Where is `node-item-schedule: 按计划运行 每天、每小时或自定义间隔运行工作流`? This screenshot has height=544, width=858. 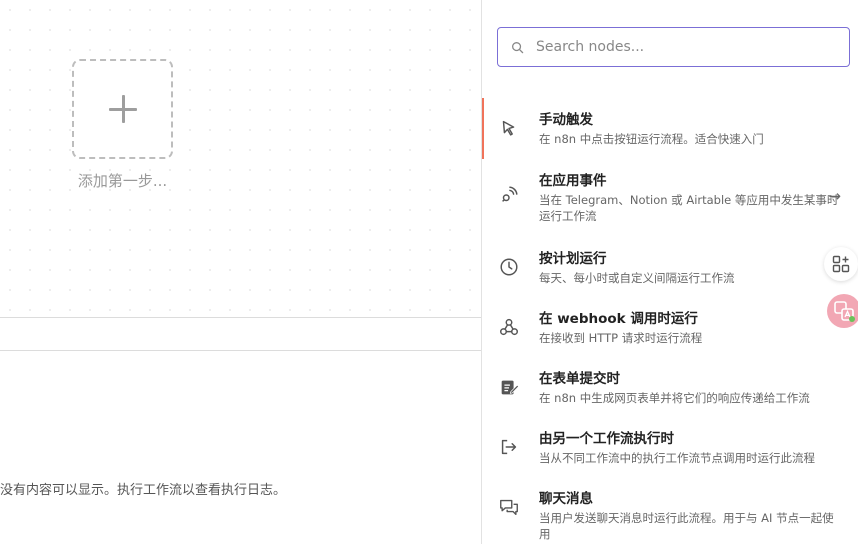 node-item-schedule: 按计划运行 每天、每小时或自定义间隔运行工作流 is located at coordinates (670, 267).